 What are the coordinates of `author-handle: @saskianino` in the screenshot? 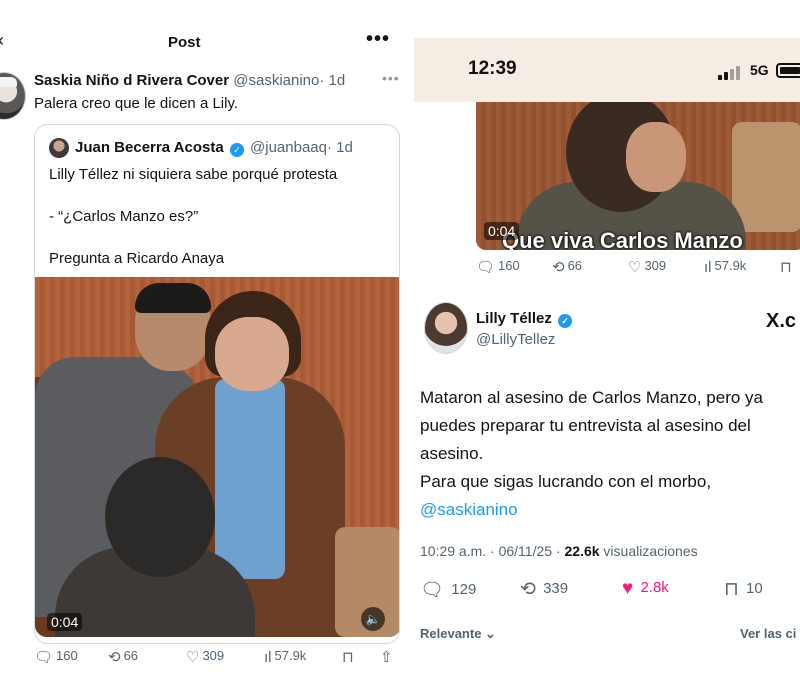 It's located at (276, 80).